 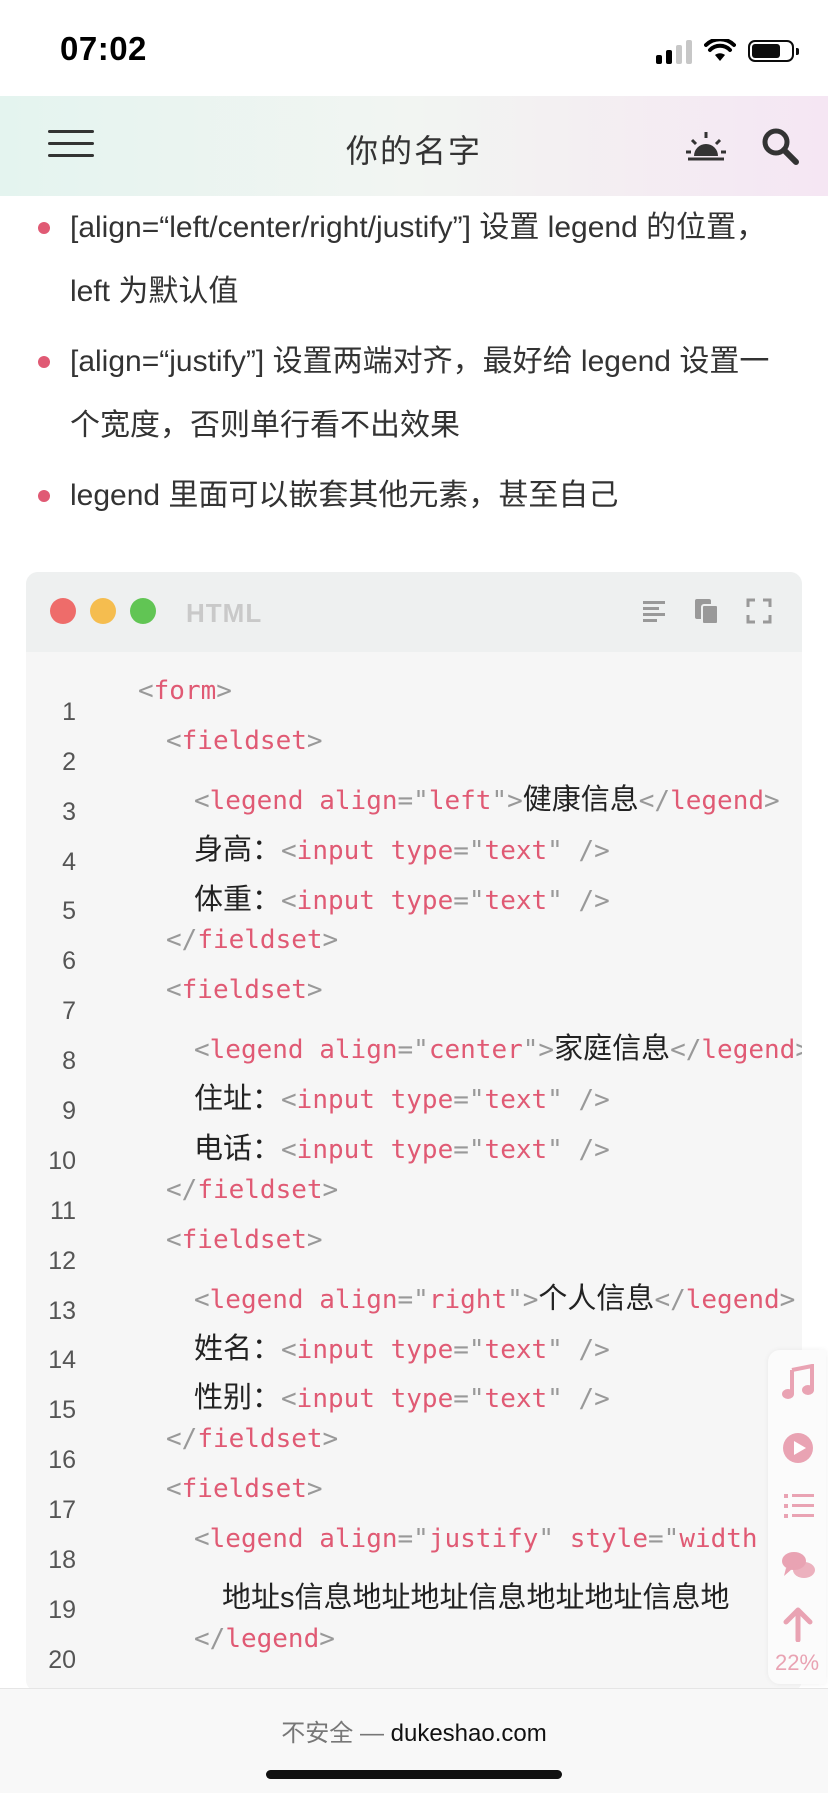 What do you see at coordinates (468, 1733) in the screenshot?
I see `url-host: dukeshao.com` at bounding box center [468, 1733].